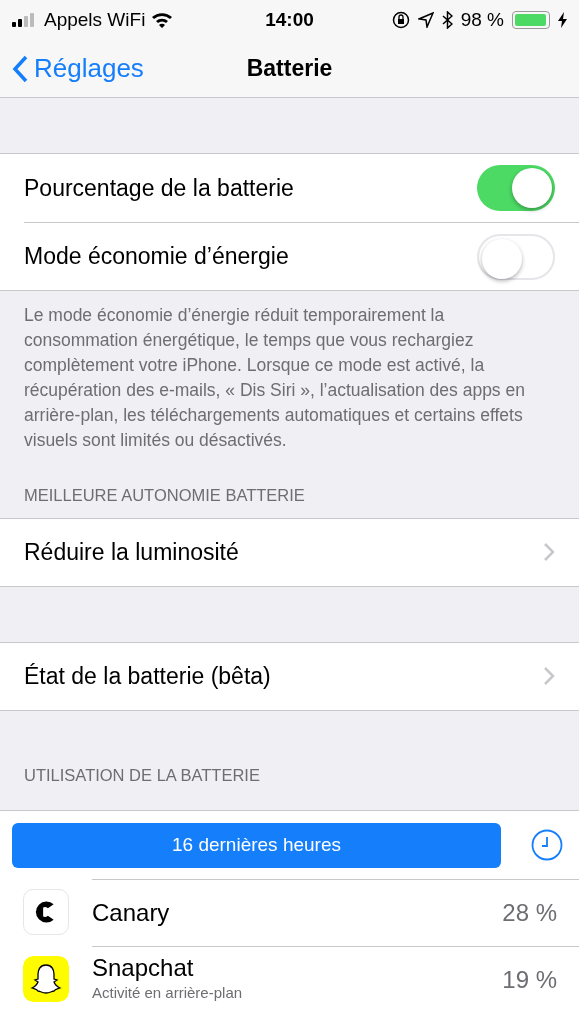 This screenshot has height=1029, width=579. Describe the element at coordinates (131, 912) in the screenshot. I see `app-name: Canary` at that location.